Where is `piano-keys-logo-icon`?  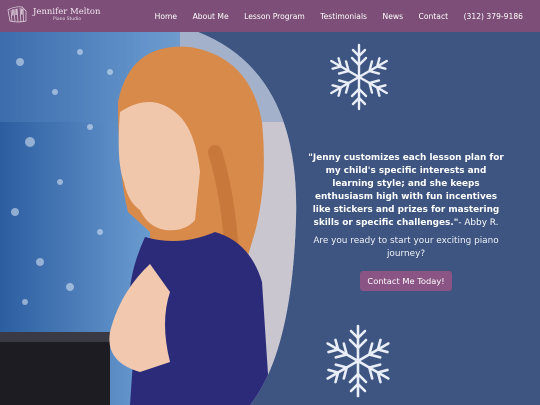 piano-keys-logo-icon is located at coordinates (17, 14).